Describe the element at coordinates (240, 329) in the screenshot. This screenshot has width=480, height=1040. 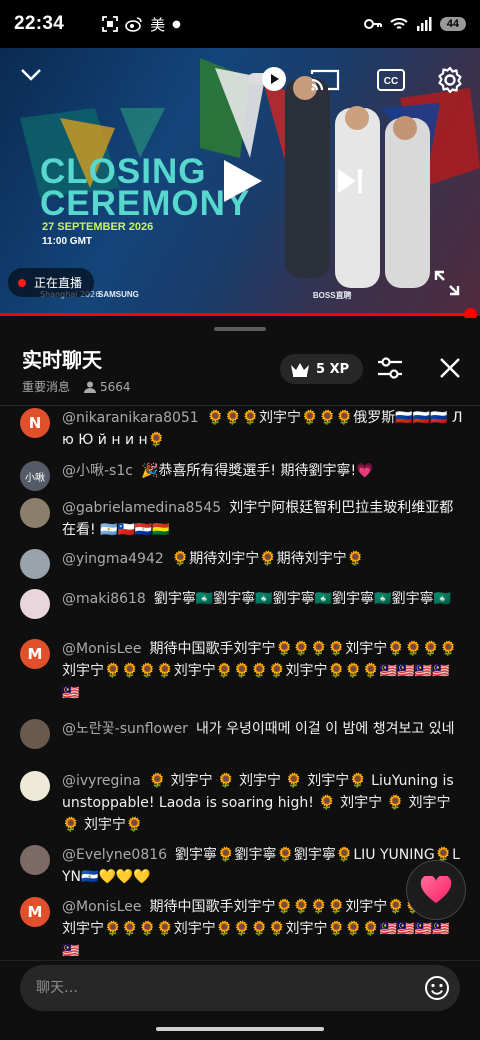
I see `drag-handle` at that location.